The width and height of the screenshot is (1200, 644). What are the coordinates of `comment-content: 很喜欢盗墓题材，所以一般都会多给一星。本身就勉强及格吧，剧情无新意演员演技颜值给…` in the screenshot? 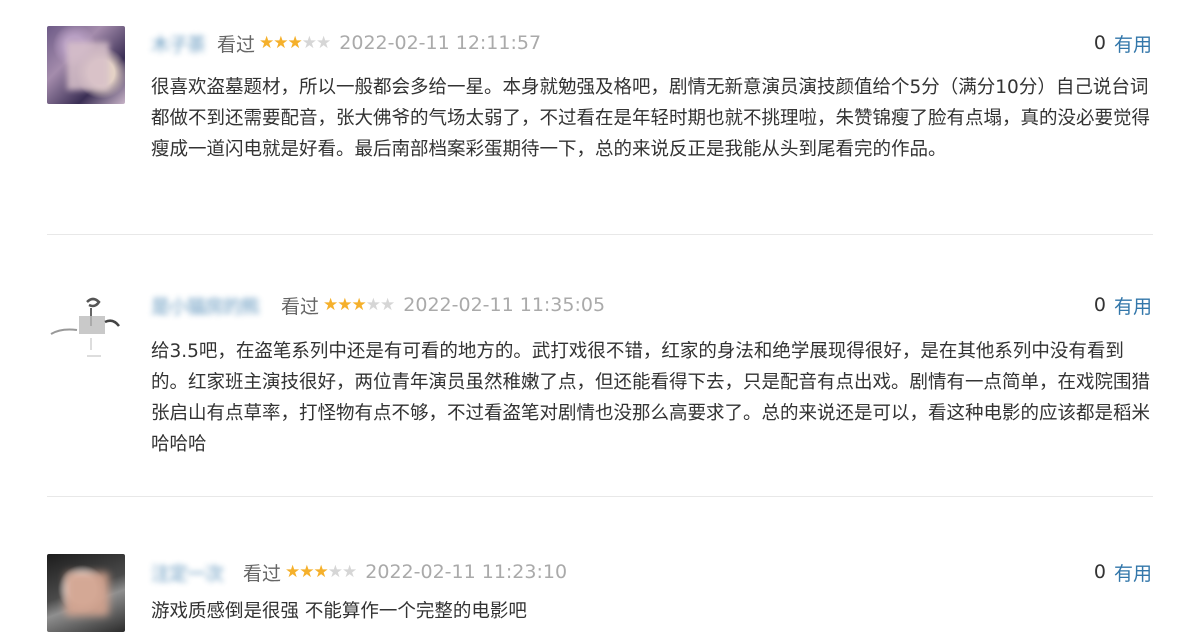 It's located at (651, 118).